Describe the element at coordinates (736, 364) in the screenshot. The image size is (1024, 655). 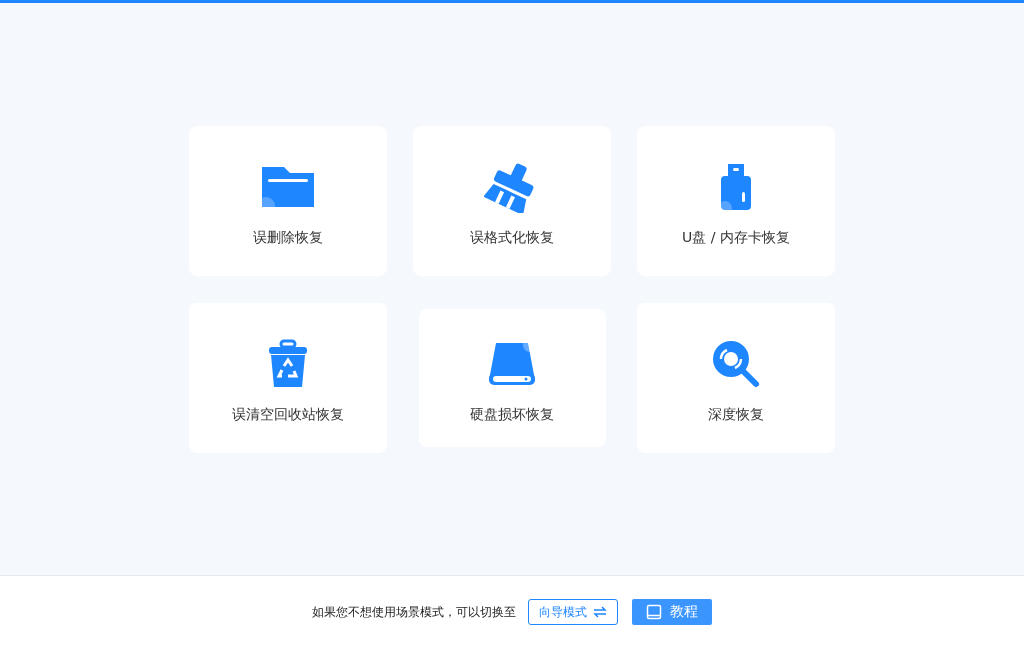
I see `search-icon` at that location.